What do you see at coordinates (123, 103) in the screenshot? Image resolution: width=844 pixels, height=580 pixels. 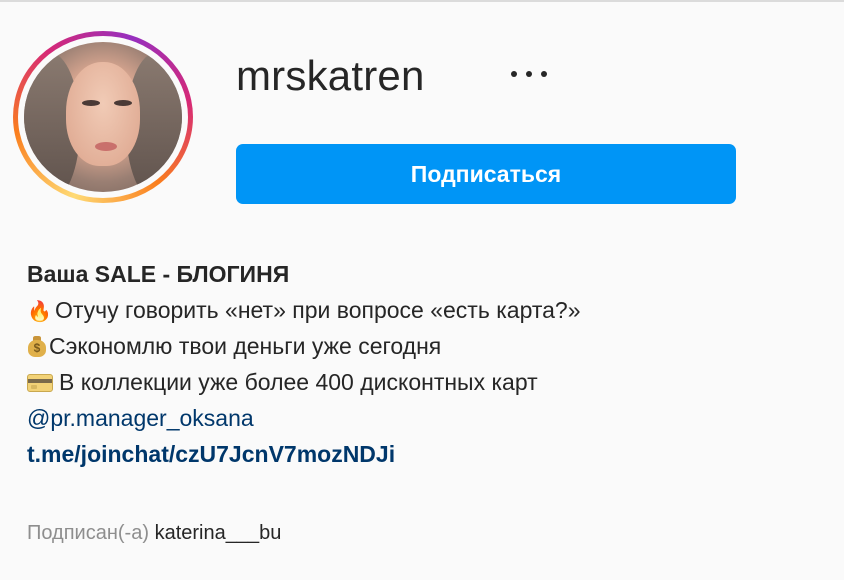 I see `avatar-eye-right` at bounding box center [123, 103].